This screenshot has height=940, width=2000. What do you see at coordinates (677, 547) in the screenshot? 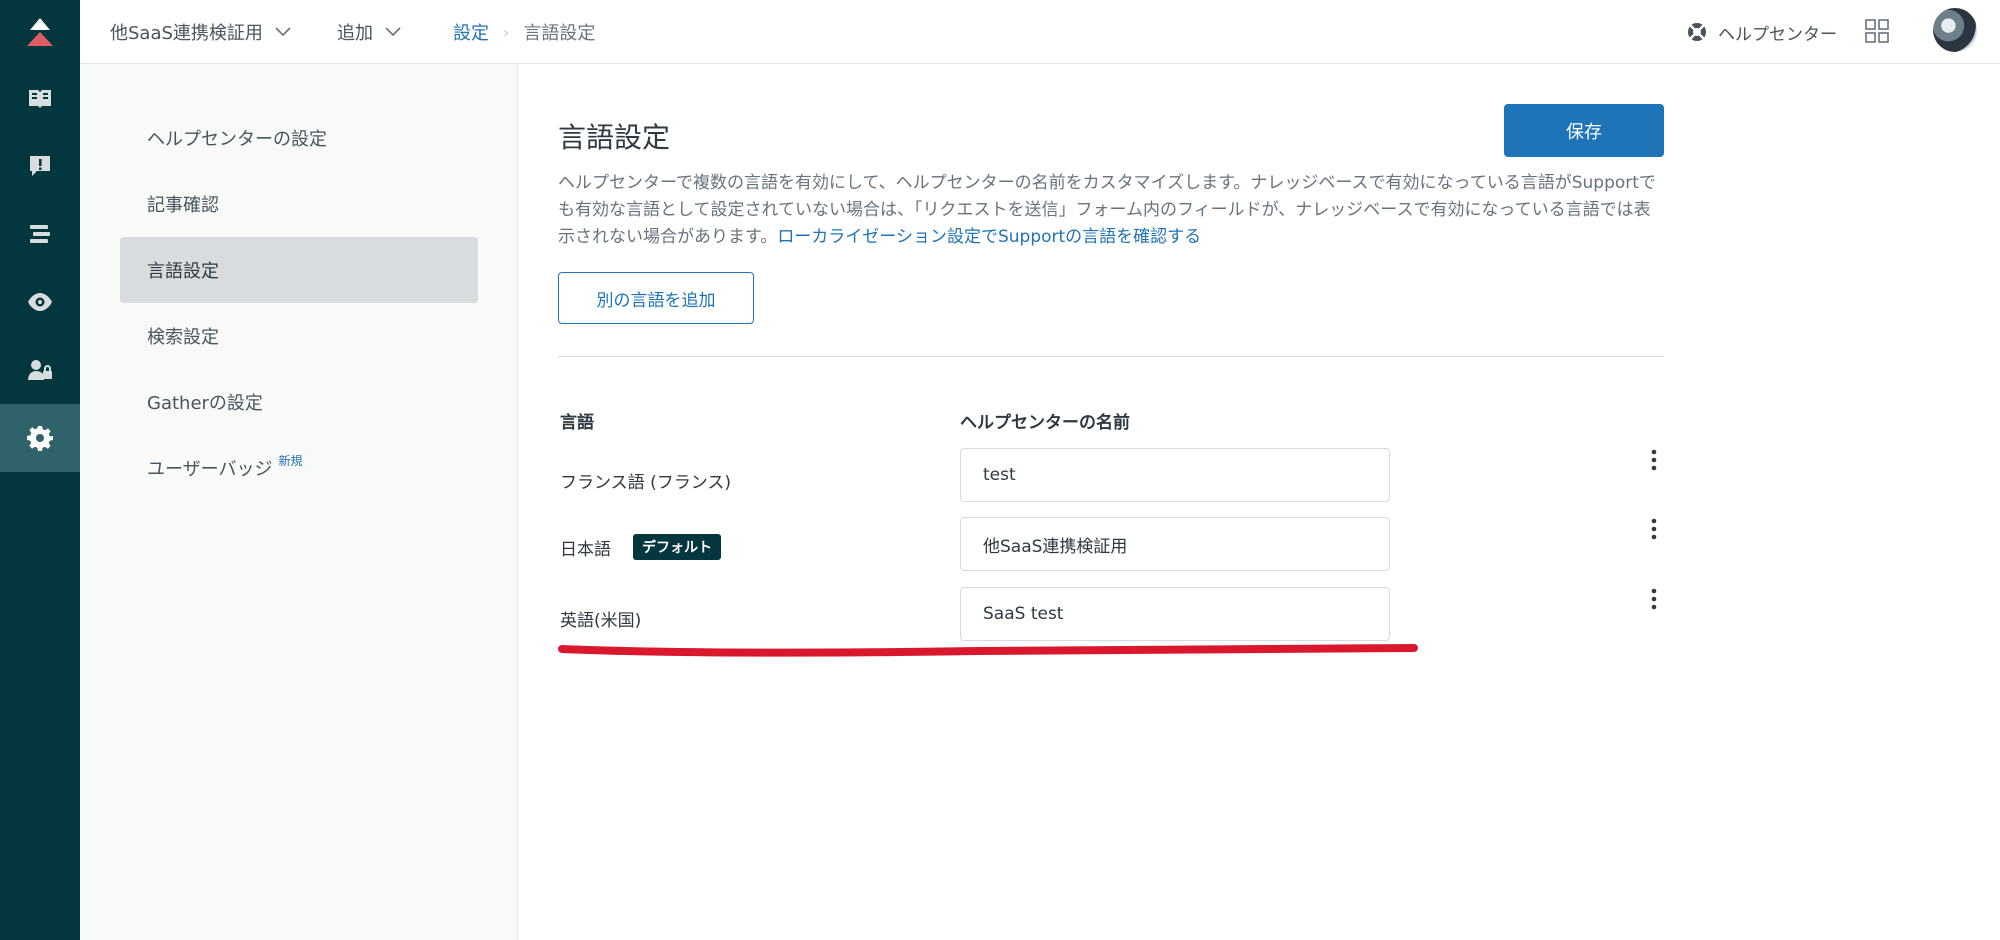
I see `default-badge: デフォルト` at bounding box center [677, 547].